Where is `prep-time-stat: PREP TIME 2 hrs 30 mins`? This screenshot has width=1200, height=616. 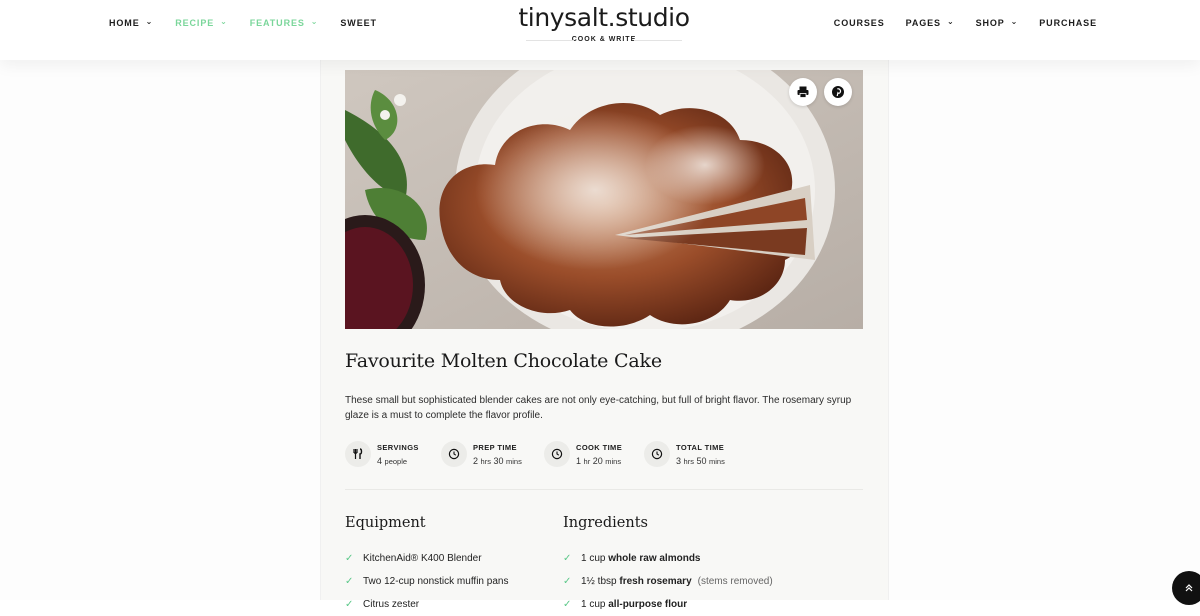 prep-time-stat: PREP TIME 2 hrs 30 mins is located at coordinates (481, 454).